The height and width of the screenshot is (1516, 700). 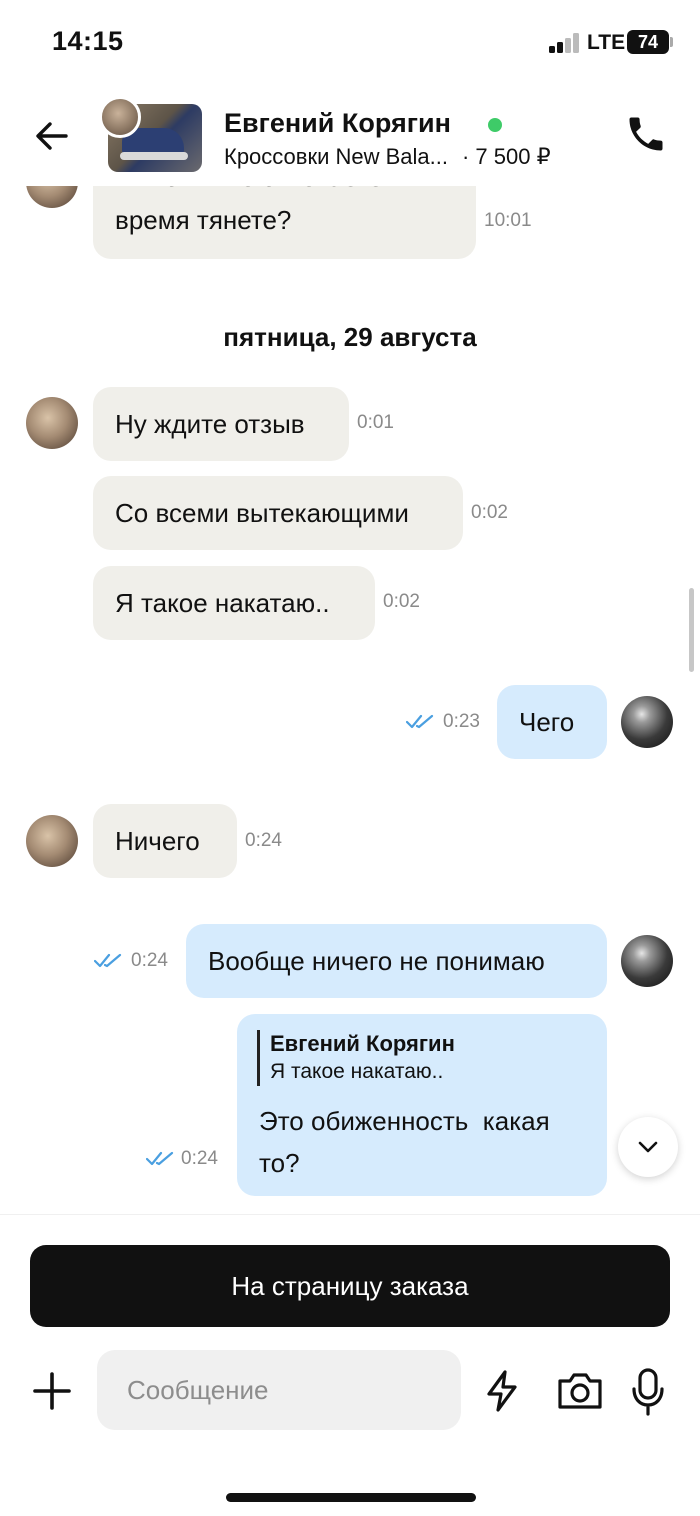 I want to click on camera-icon, so click(x=580, y=1391).